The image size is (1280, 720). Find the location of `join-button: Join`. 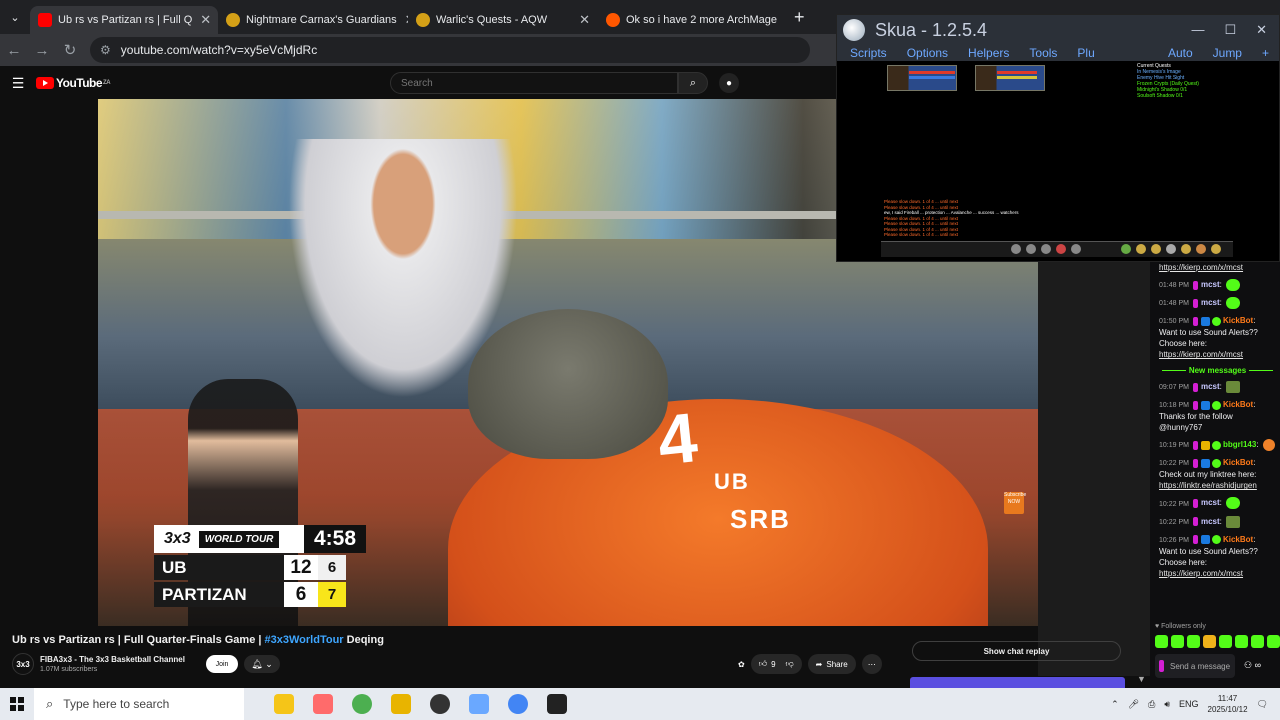

join-button: Join is located at coordinates (222, 664).